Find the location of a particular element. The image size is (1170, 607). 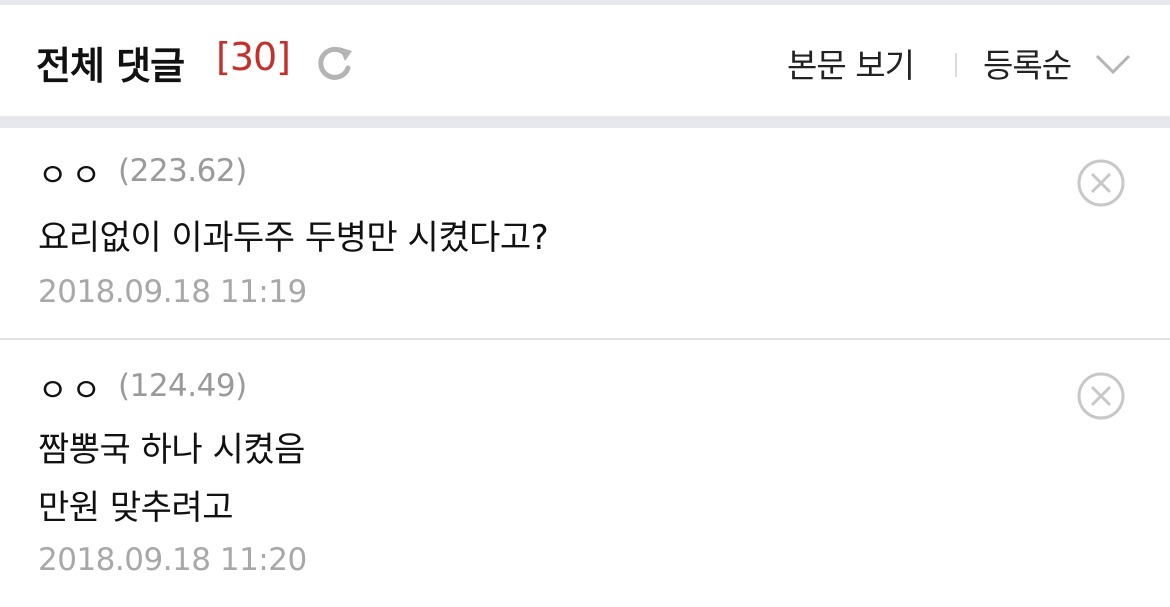

comment-ip: (223.62) is located at coordinates (182, 171).